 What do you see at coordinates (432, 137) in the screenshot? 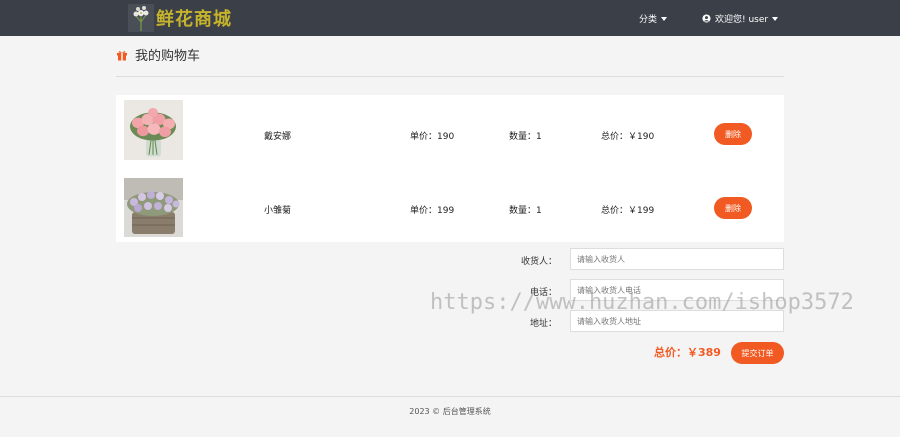
I see `unit-price: 单价：190` at bounding box center [432, 137].